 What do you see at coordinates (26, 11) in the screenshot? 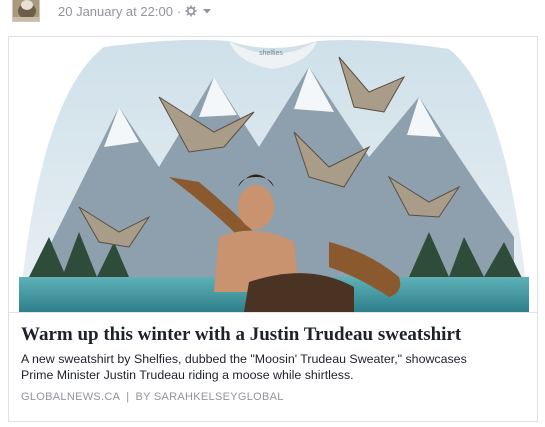
I see `avatar` at bounding box center [26, 11].